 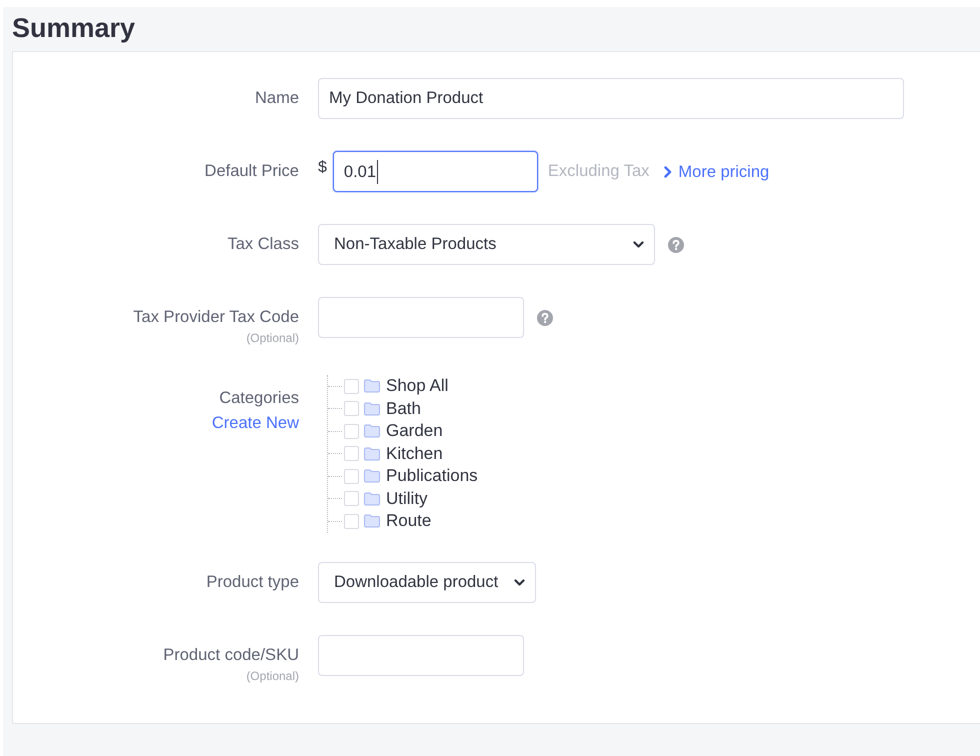 What do you see at coordinates (668, 172) in the screenshot?
I see `chevron-right-icon` at bounding box center [668, 172].